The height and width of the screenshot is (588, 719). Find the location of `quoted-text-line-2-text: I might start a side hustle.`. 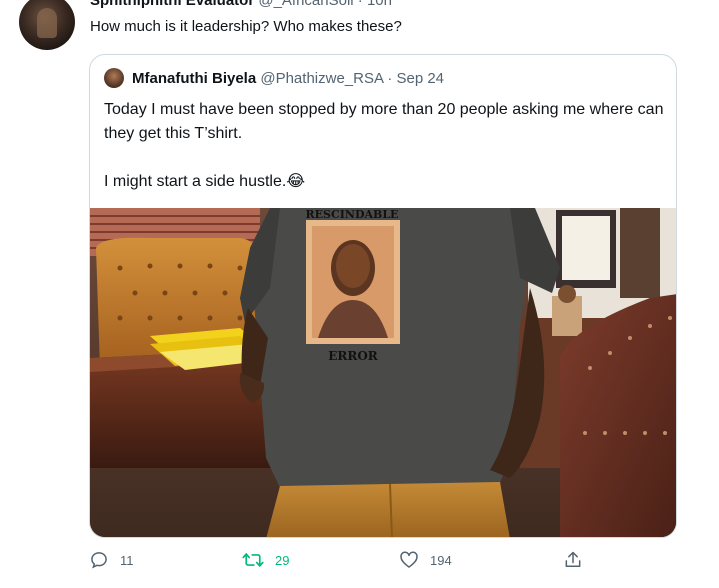

quoted-text-line-2-text: I might start a side hustle. is located at coordinates (195, 181).